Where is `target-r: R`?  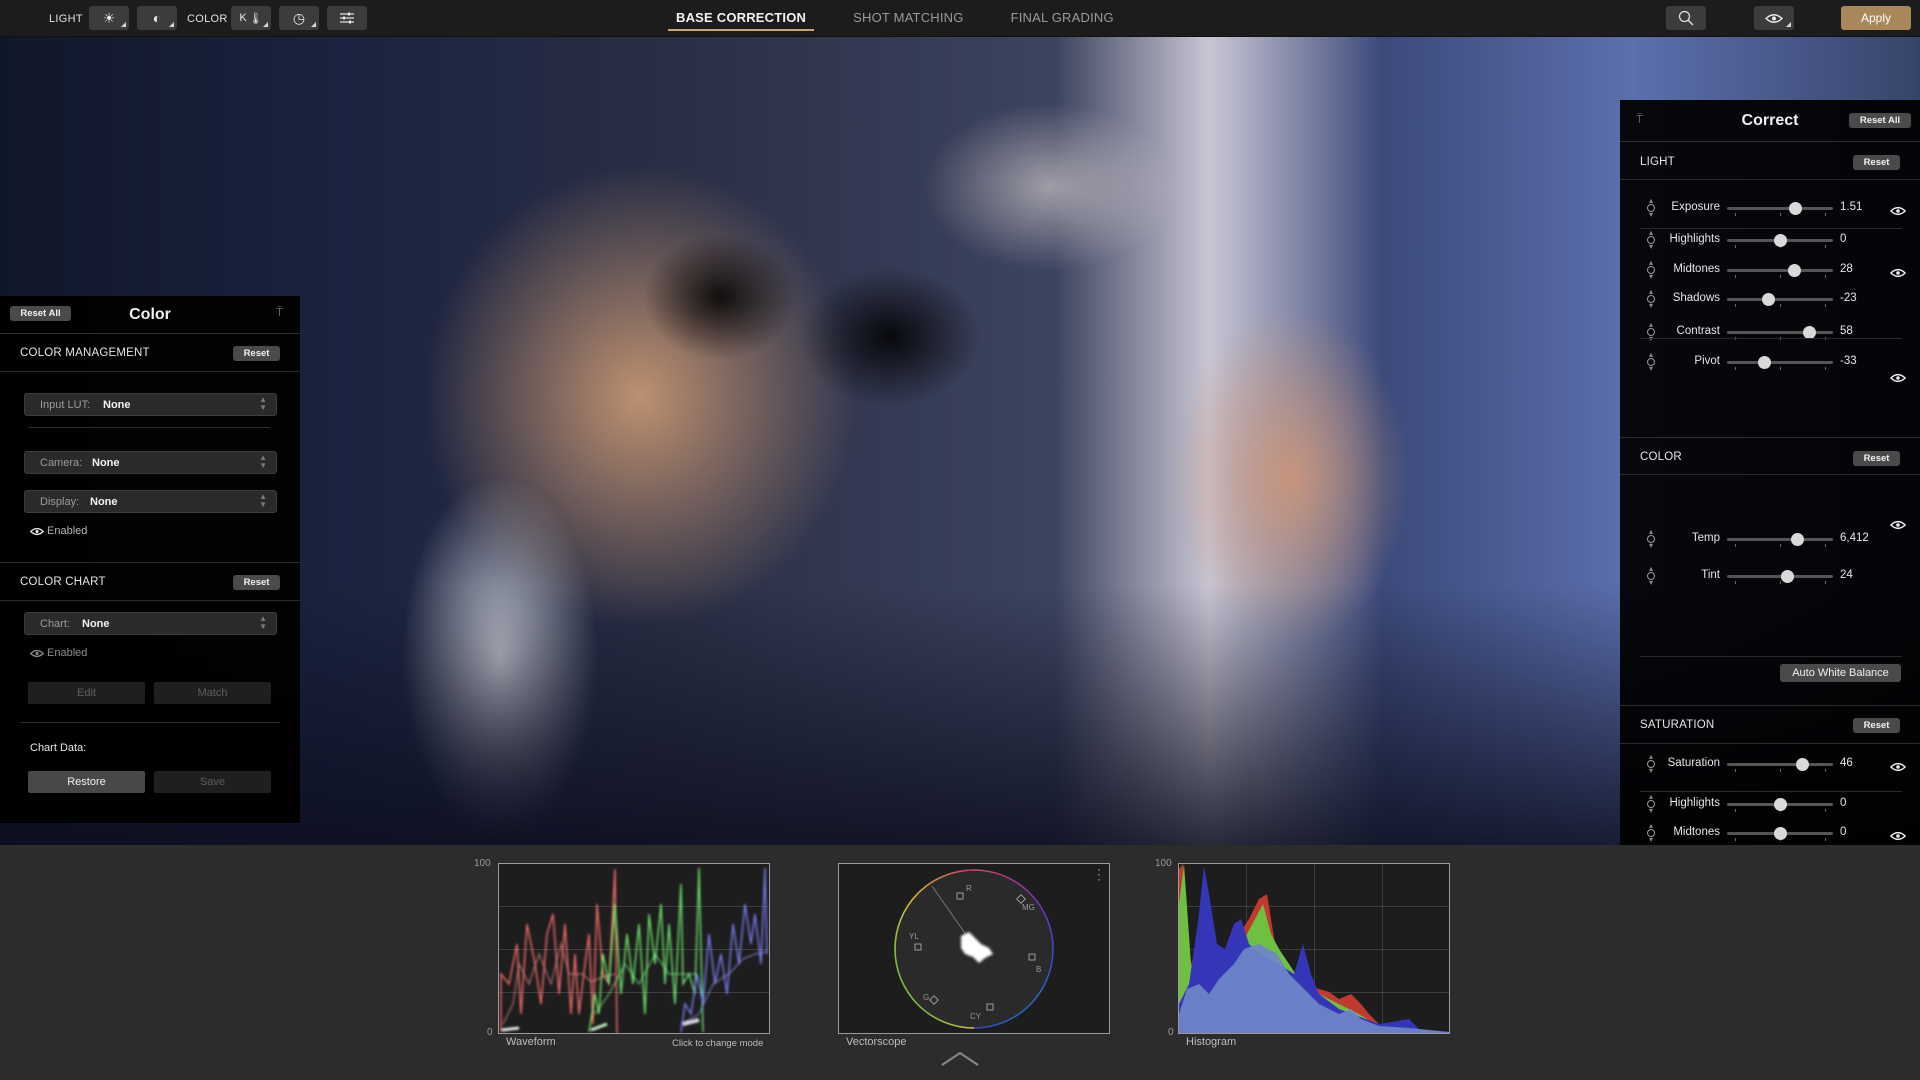
target-r: R is located at coordinates (969, 888).